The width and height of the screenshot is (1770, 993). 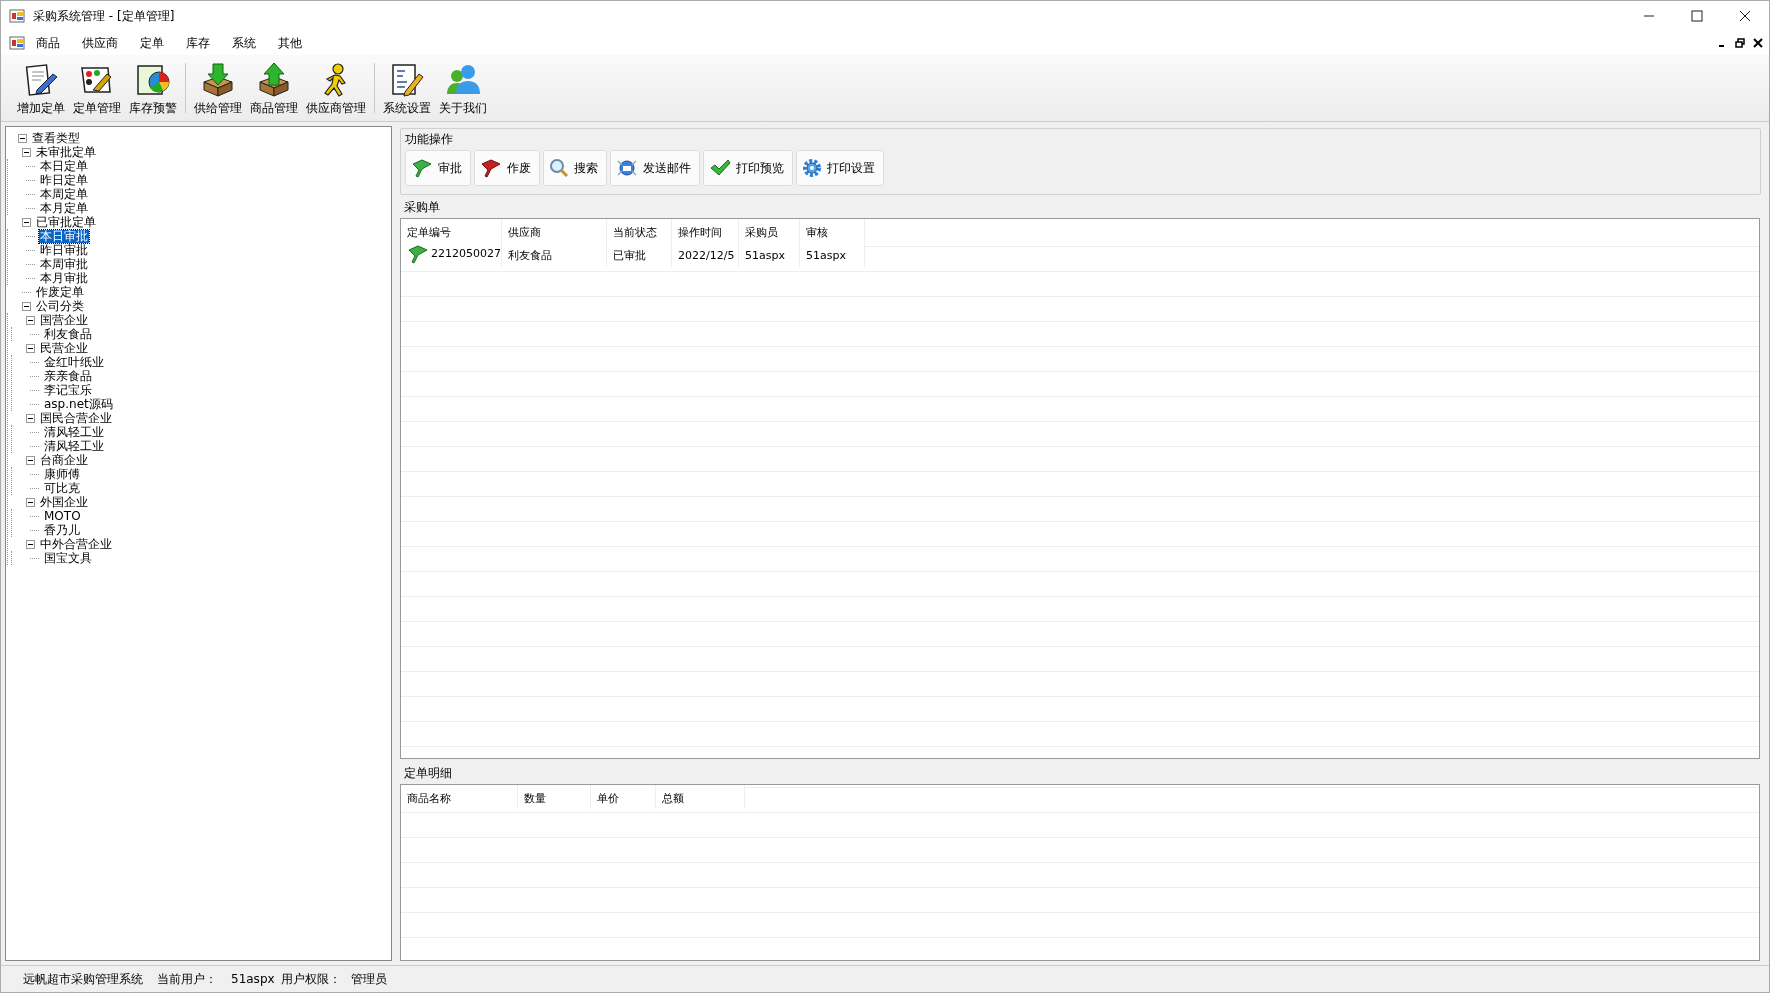 I want to click on table-cell: 2212050027, so click(x=451, y=255).